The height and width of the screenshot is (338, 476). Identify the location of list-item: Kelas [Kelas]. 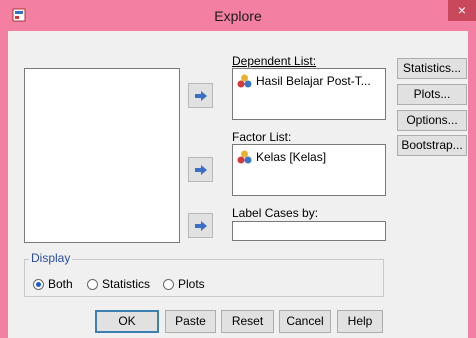
(281, 157).